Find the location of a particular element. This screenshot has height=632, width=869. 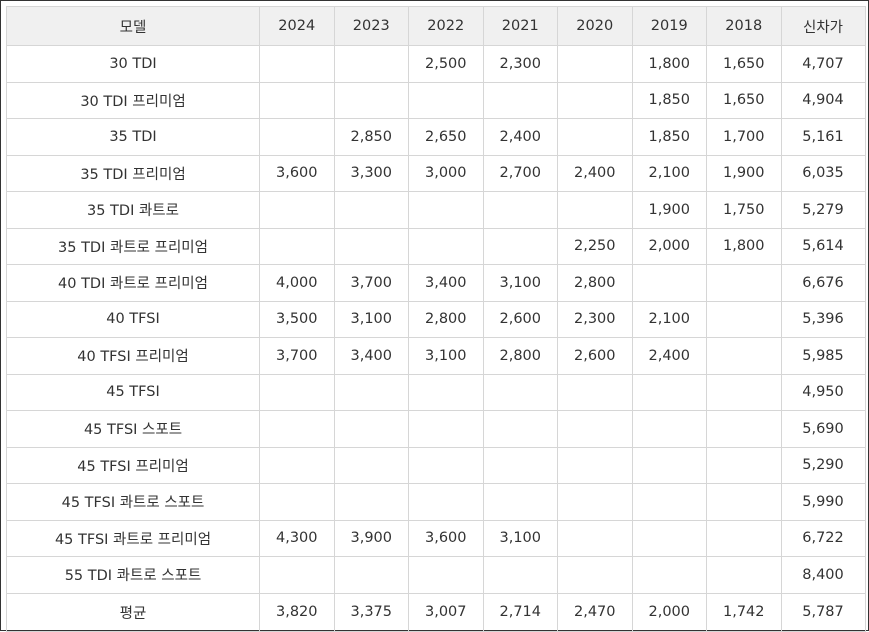

model-name-cell: 35 TDI 콰트로 프리미엄 is located at coordinates (133, 246).